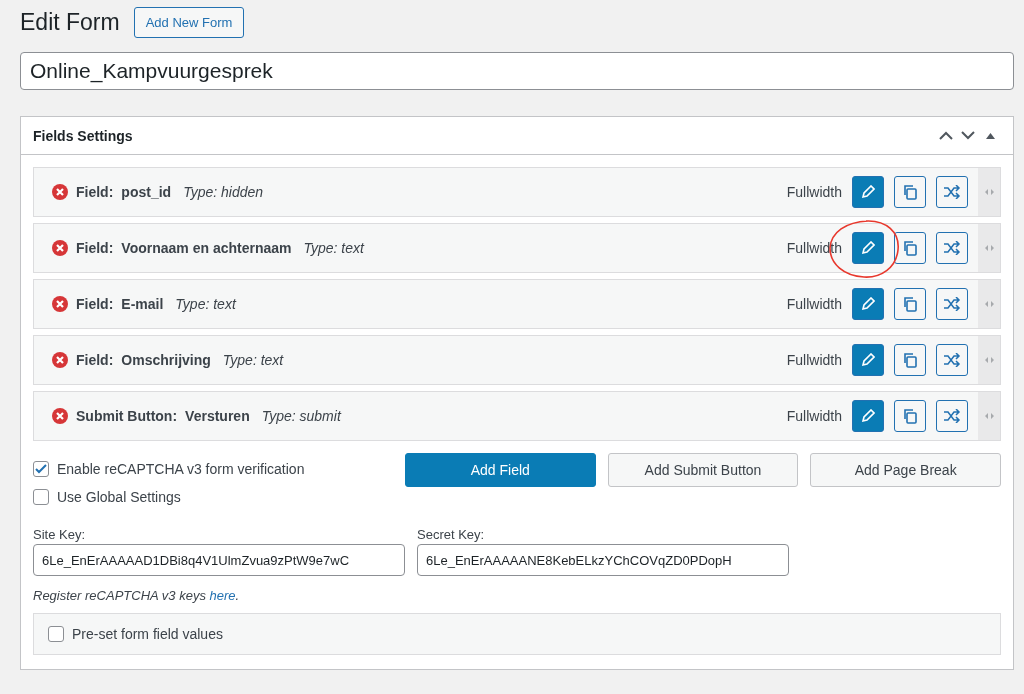 The image size is (1024, 694). Describe the element at coordinates (142, 304) in the screenshot. I see `field-name: E-mail` at that location.